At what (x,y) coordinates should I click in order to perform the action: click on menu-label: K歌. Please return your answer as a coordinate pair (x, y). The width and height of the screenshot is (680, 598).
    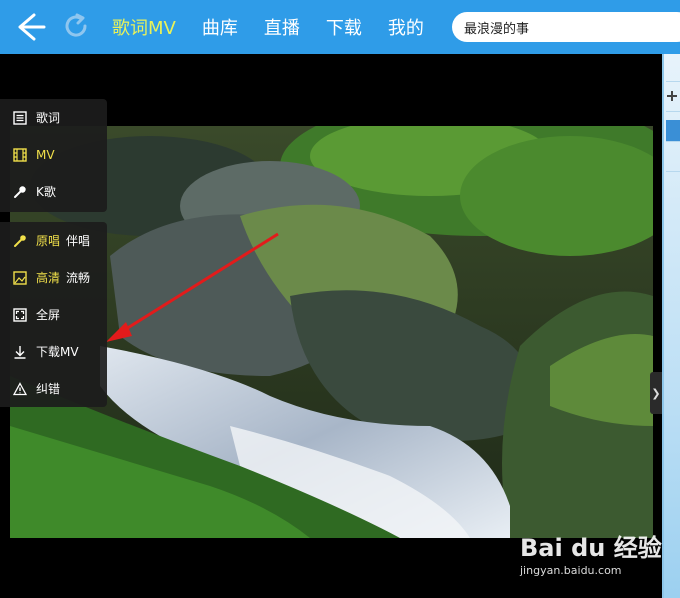
    Looking at the image, I should click on (46, 192).